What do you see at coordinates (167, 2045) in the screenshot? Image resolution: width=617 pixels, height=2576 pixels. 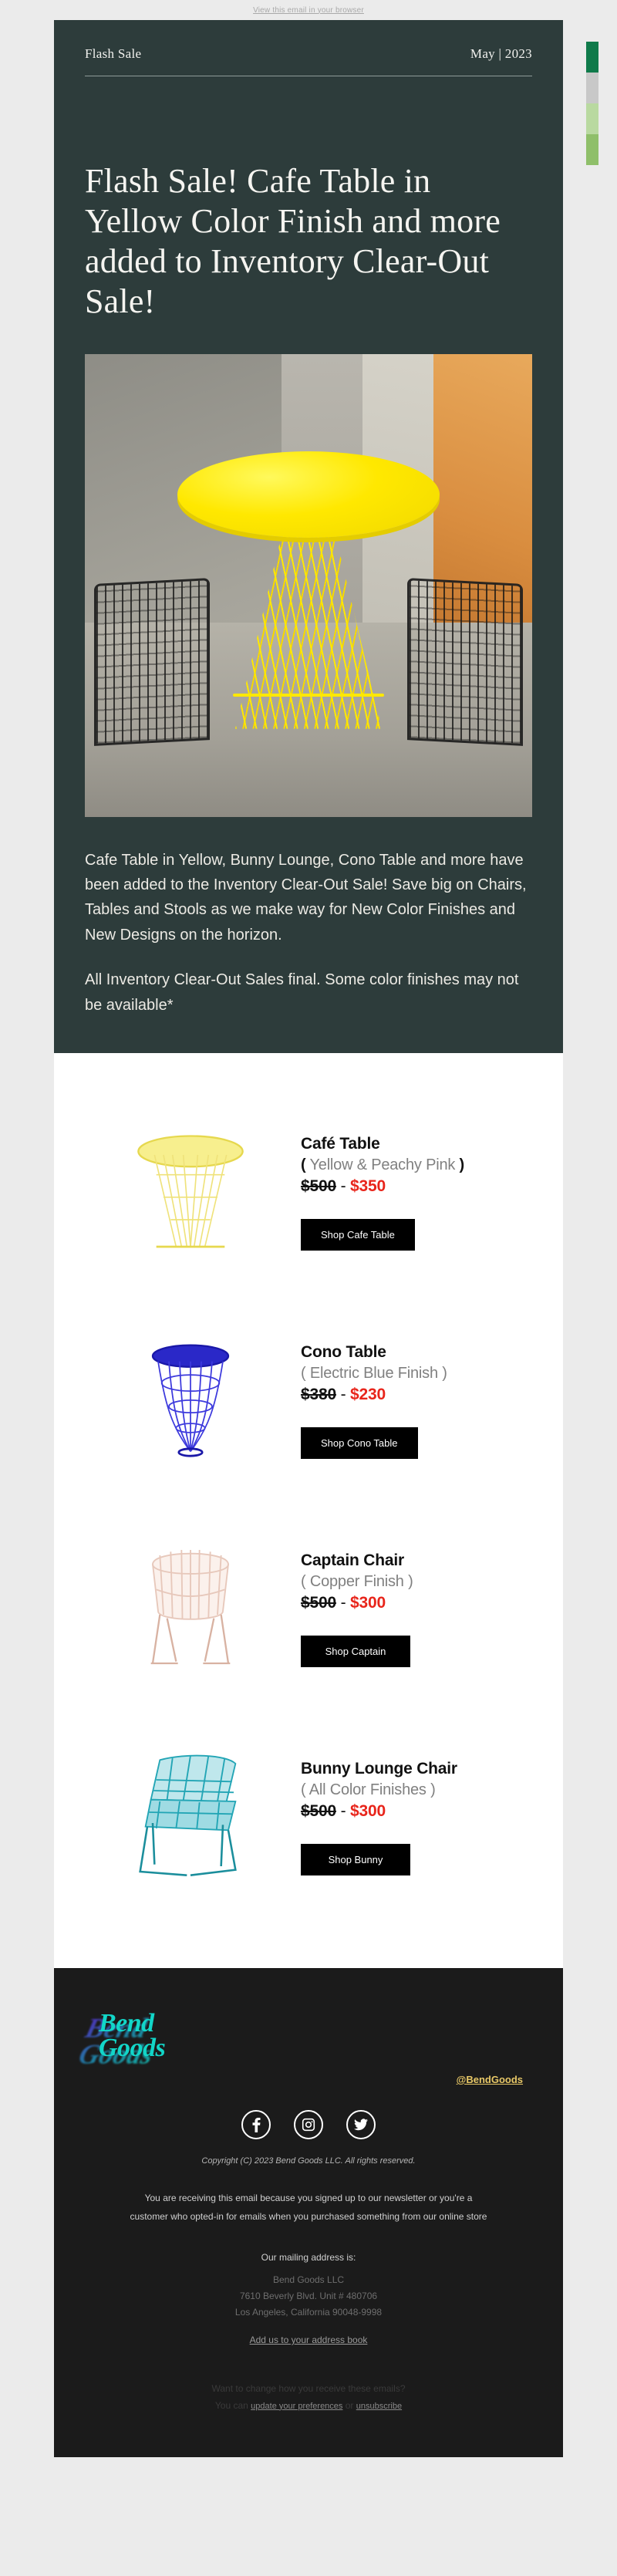 I see `brand-logo: Bend Goods Bend Goods` at bounding box center [167, 2045].